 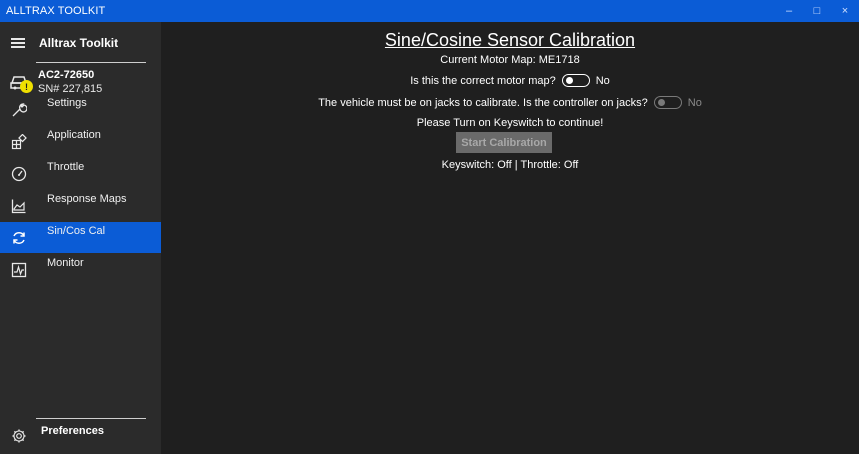 I want to click on warning-icon: !, so click(x=26, y=86).